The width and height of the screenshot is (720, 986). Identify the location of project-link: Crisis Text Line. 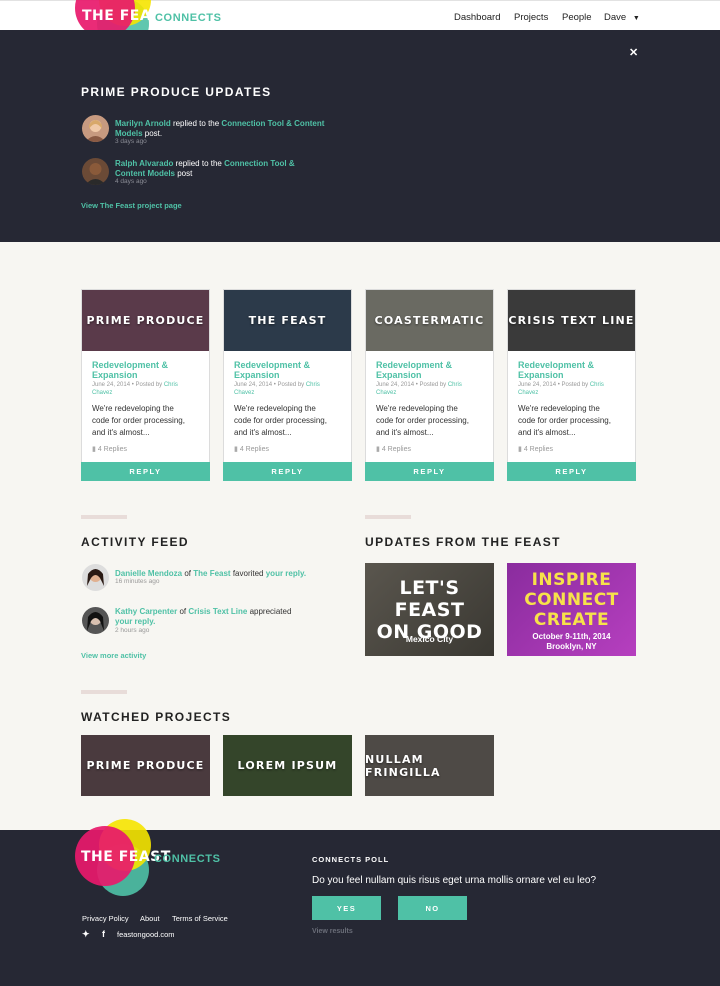
(217, 611).